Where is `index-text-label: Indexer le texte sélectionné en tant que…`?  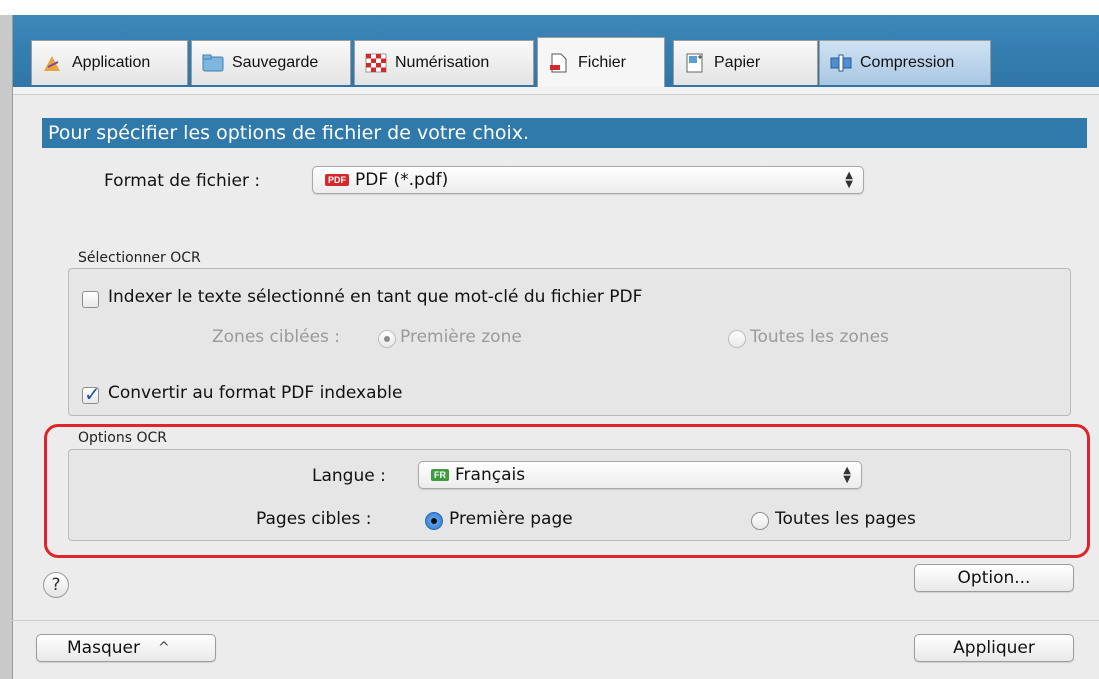
index-text-label: Indexer le texte sélectionné en tant que… is located at coordinates (375, 297).